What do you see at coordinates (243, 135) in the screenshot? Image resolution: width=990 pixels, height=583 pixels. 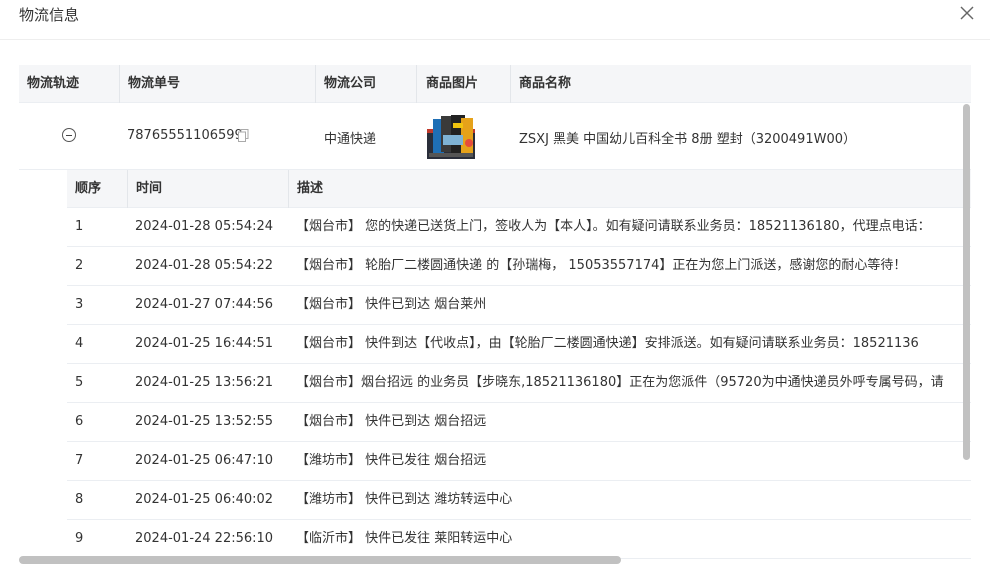 I see `copy-icon` at bounding box center [243, 135].